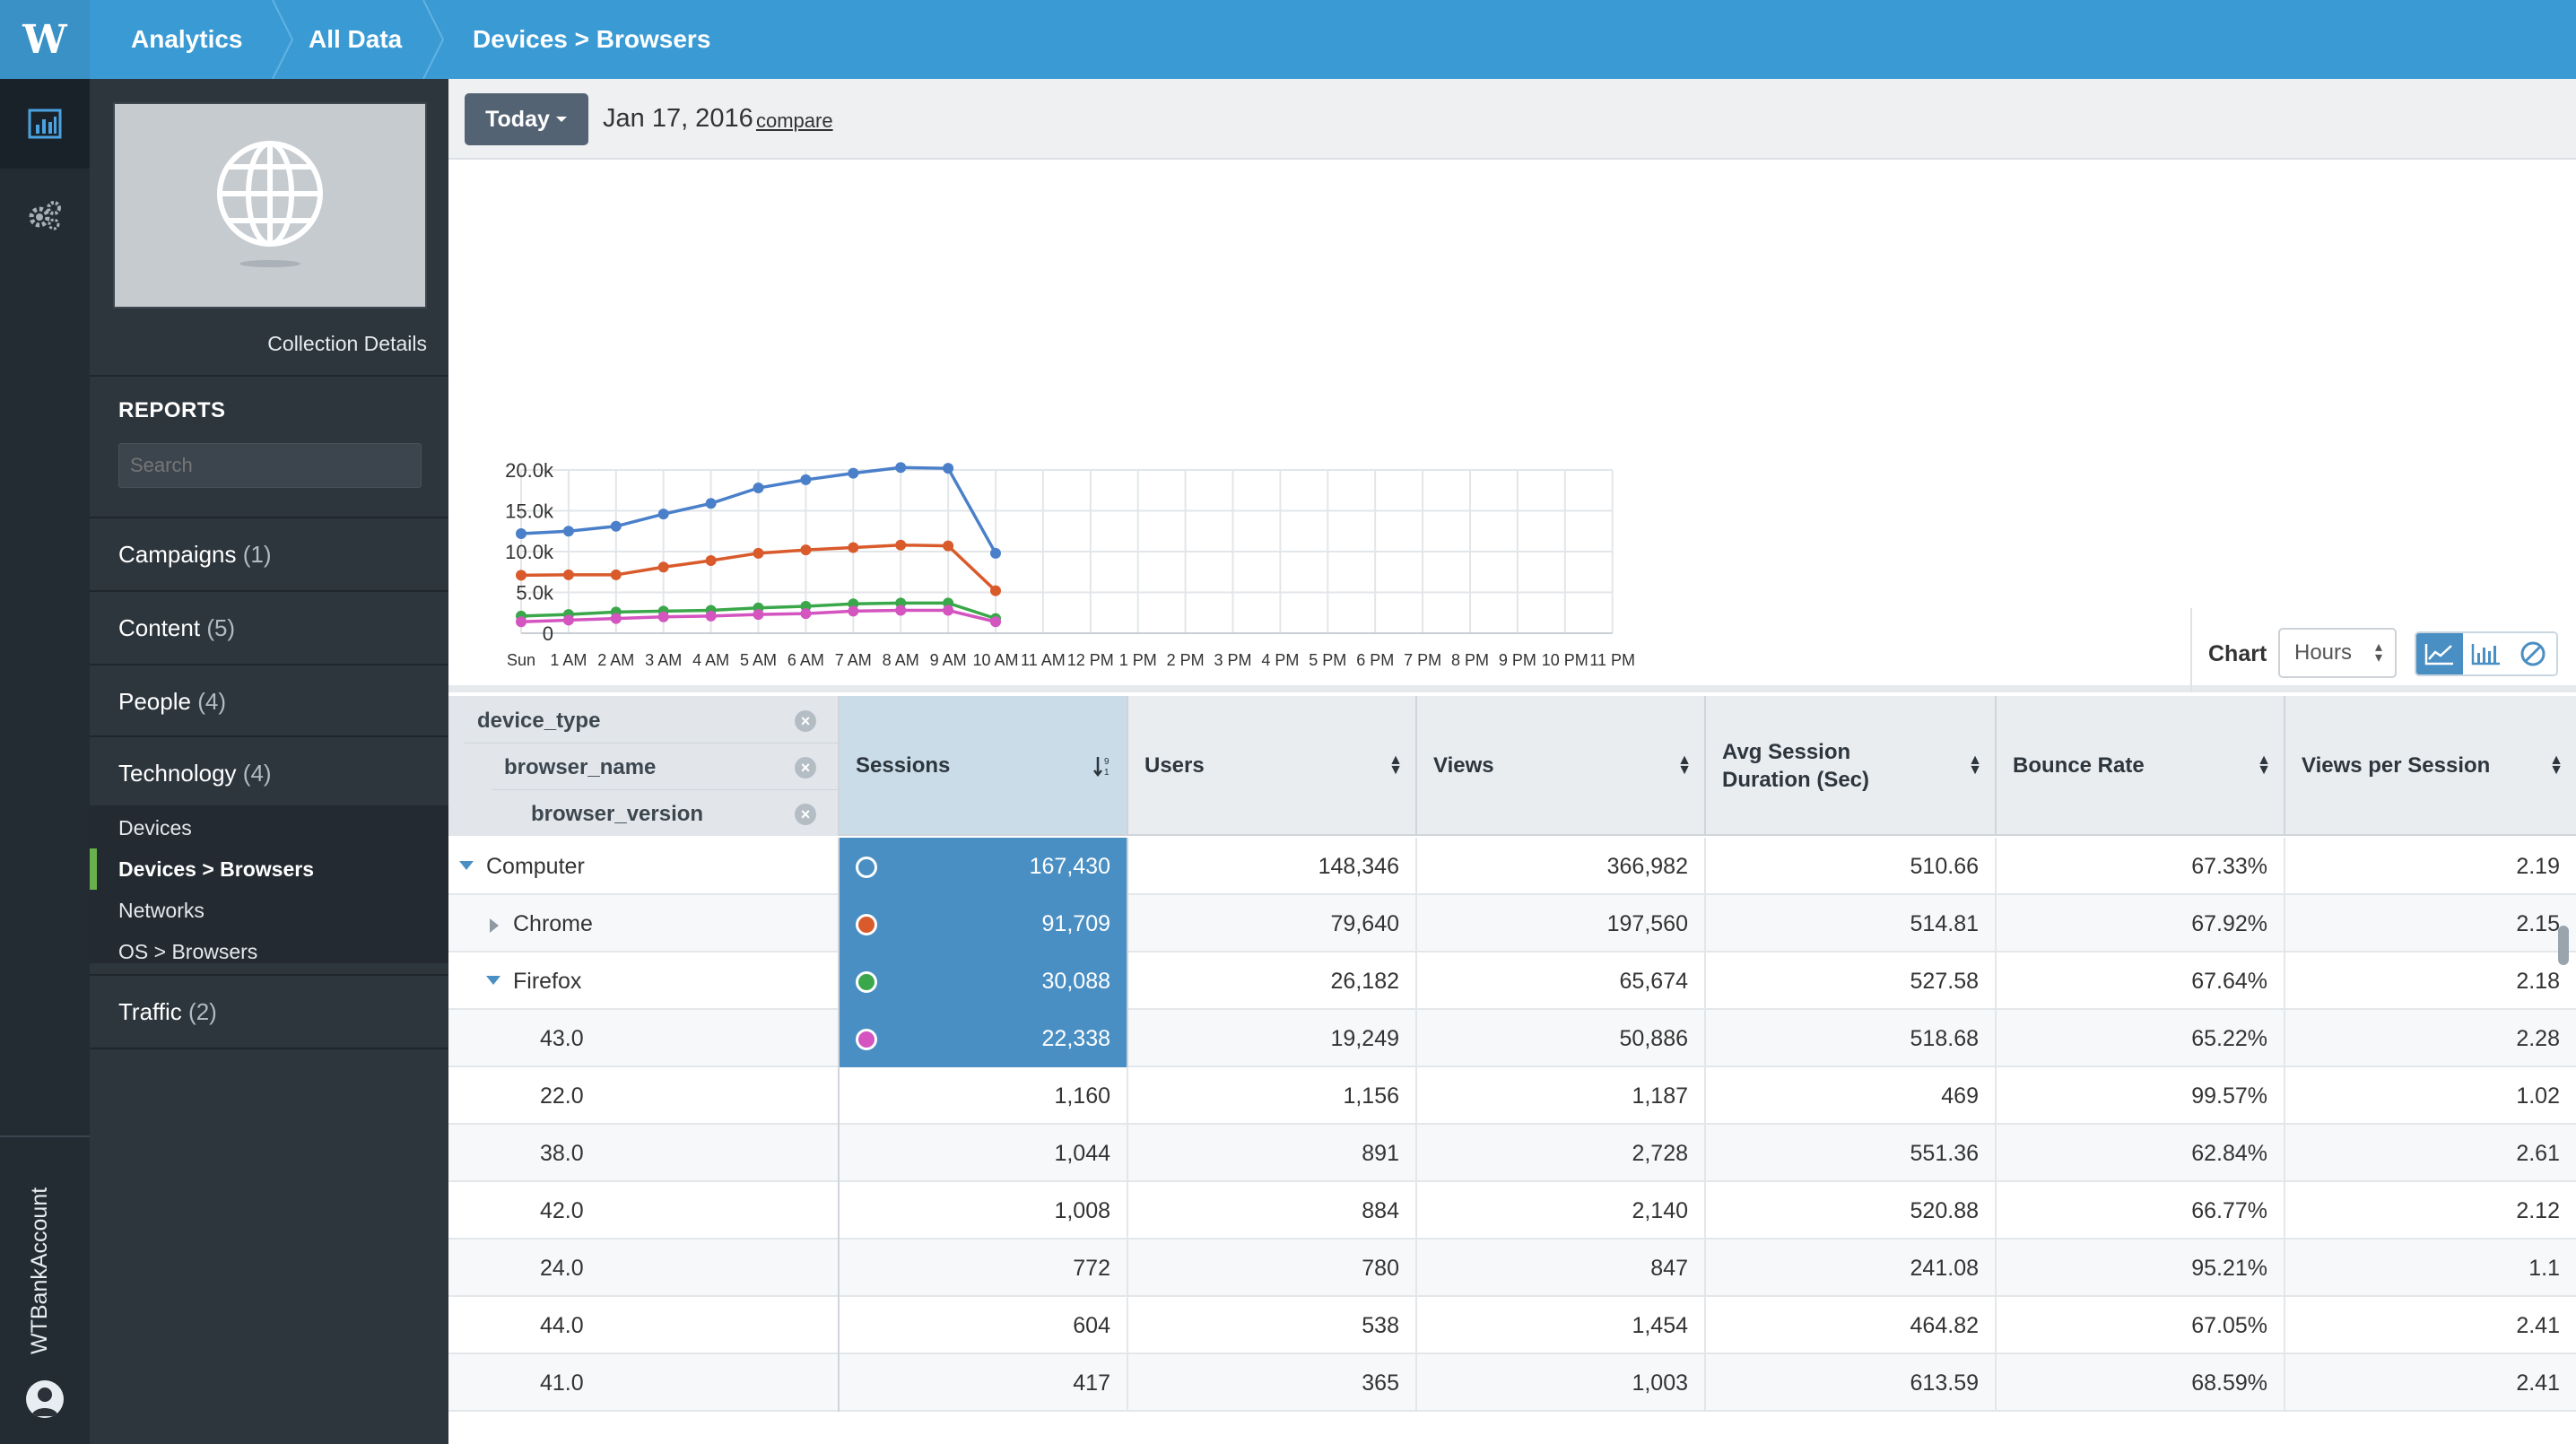 This screenshot has width=2576, height=1444. I want to click on hide-chart-button, so click(2533, 653).